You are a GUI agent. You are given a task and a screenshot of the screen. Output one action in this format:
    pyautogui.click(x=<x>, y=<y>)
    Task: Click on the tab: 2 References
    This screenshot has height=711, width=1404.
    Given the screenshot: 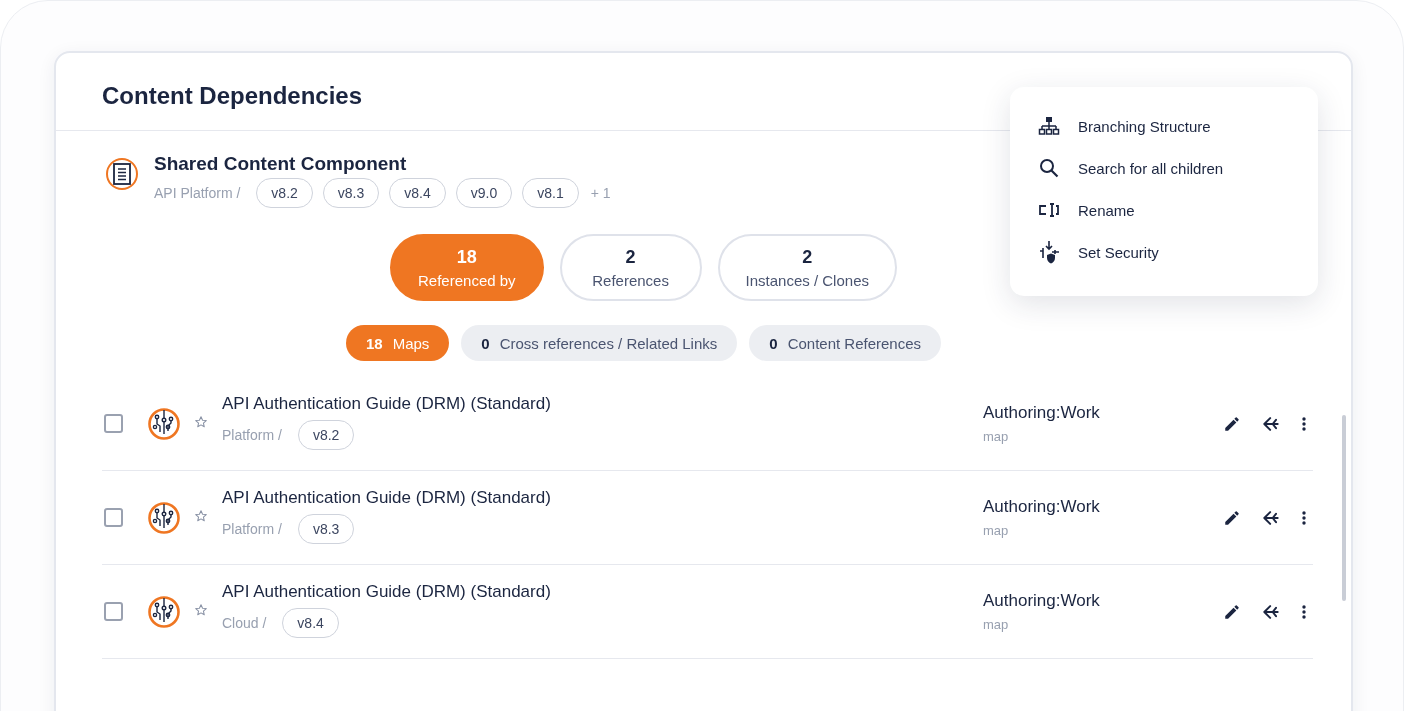 What is the action you would take?
    pyautogui.click(x=630, y=267)
    